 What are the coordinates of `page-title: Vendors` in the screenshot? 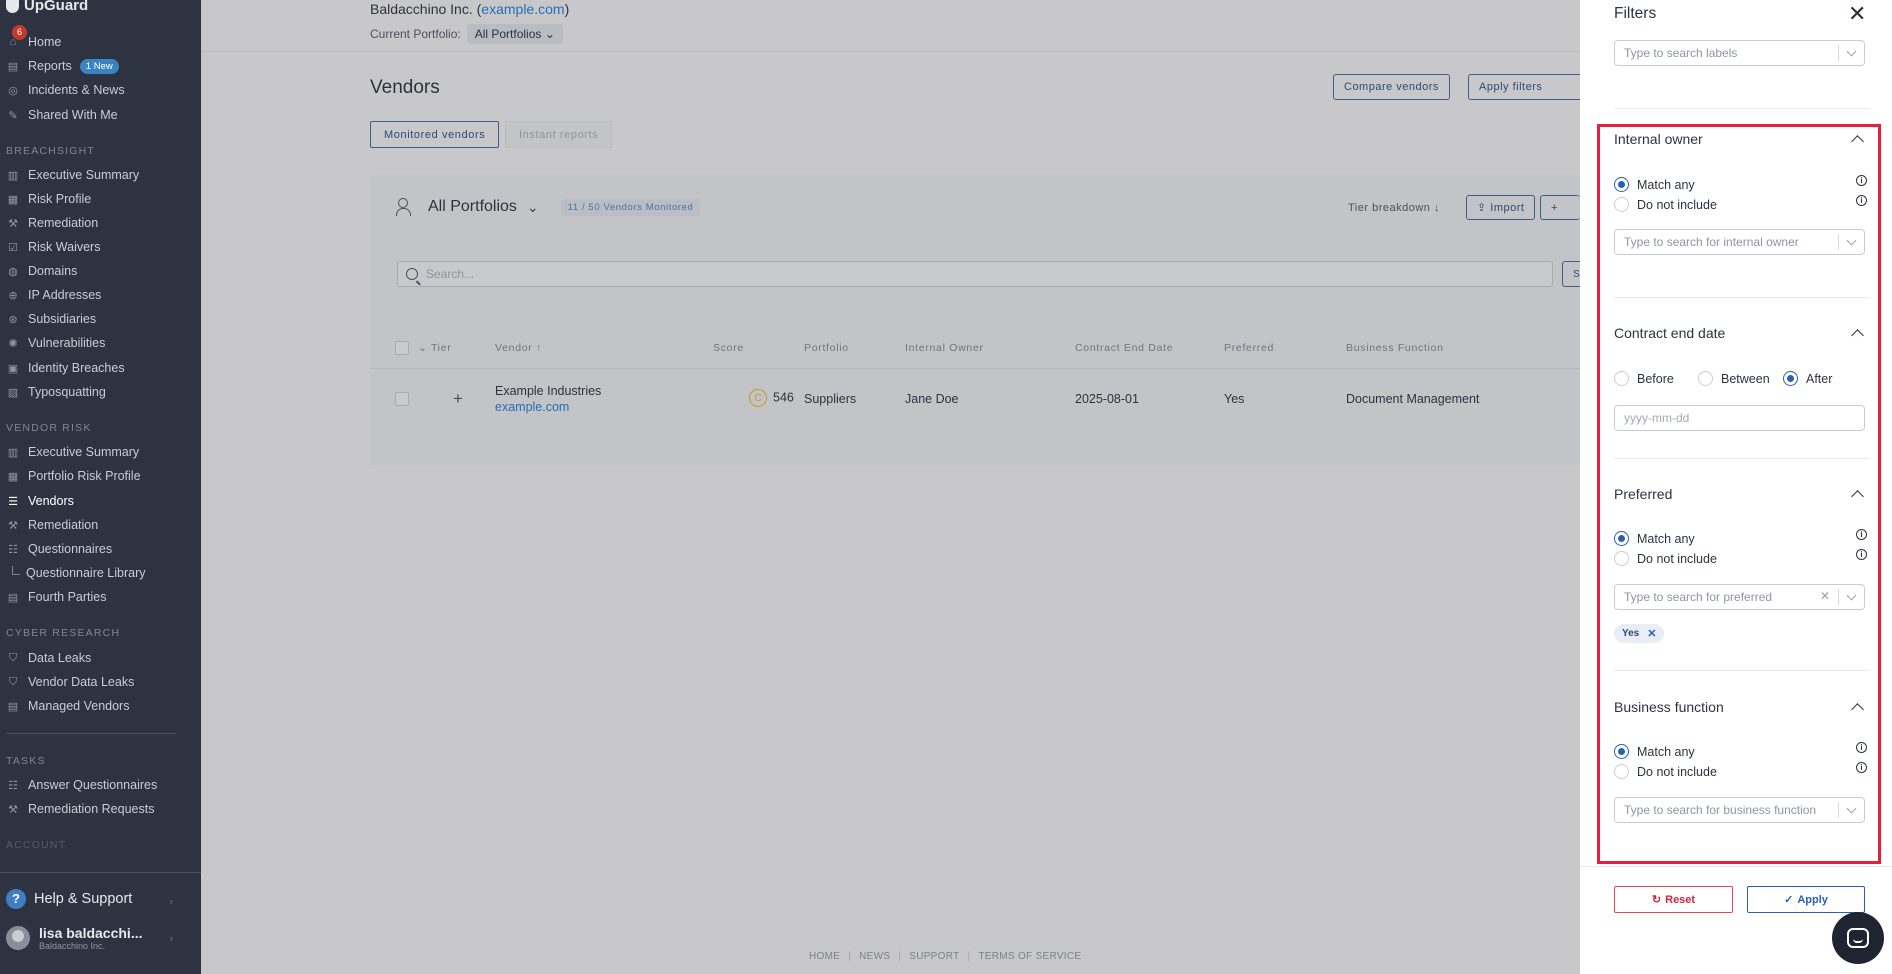 It's located at (405, 87).